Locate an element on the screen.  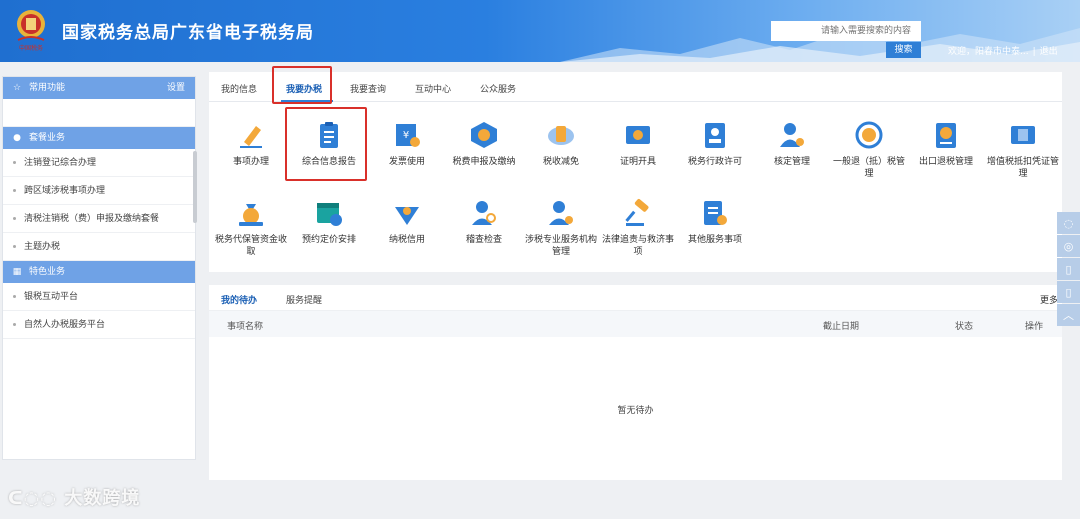
tab-my-info: 我的信息 is located at coordinates (239, 88).